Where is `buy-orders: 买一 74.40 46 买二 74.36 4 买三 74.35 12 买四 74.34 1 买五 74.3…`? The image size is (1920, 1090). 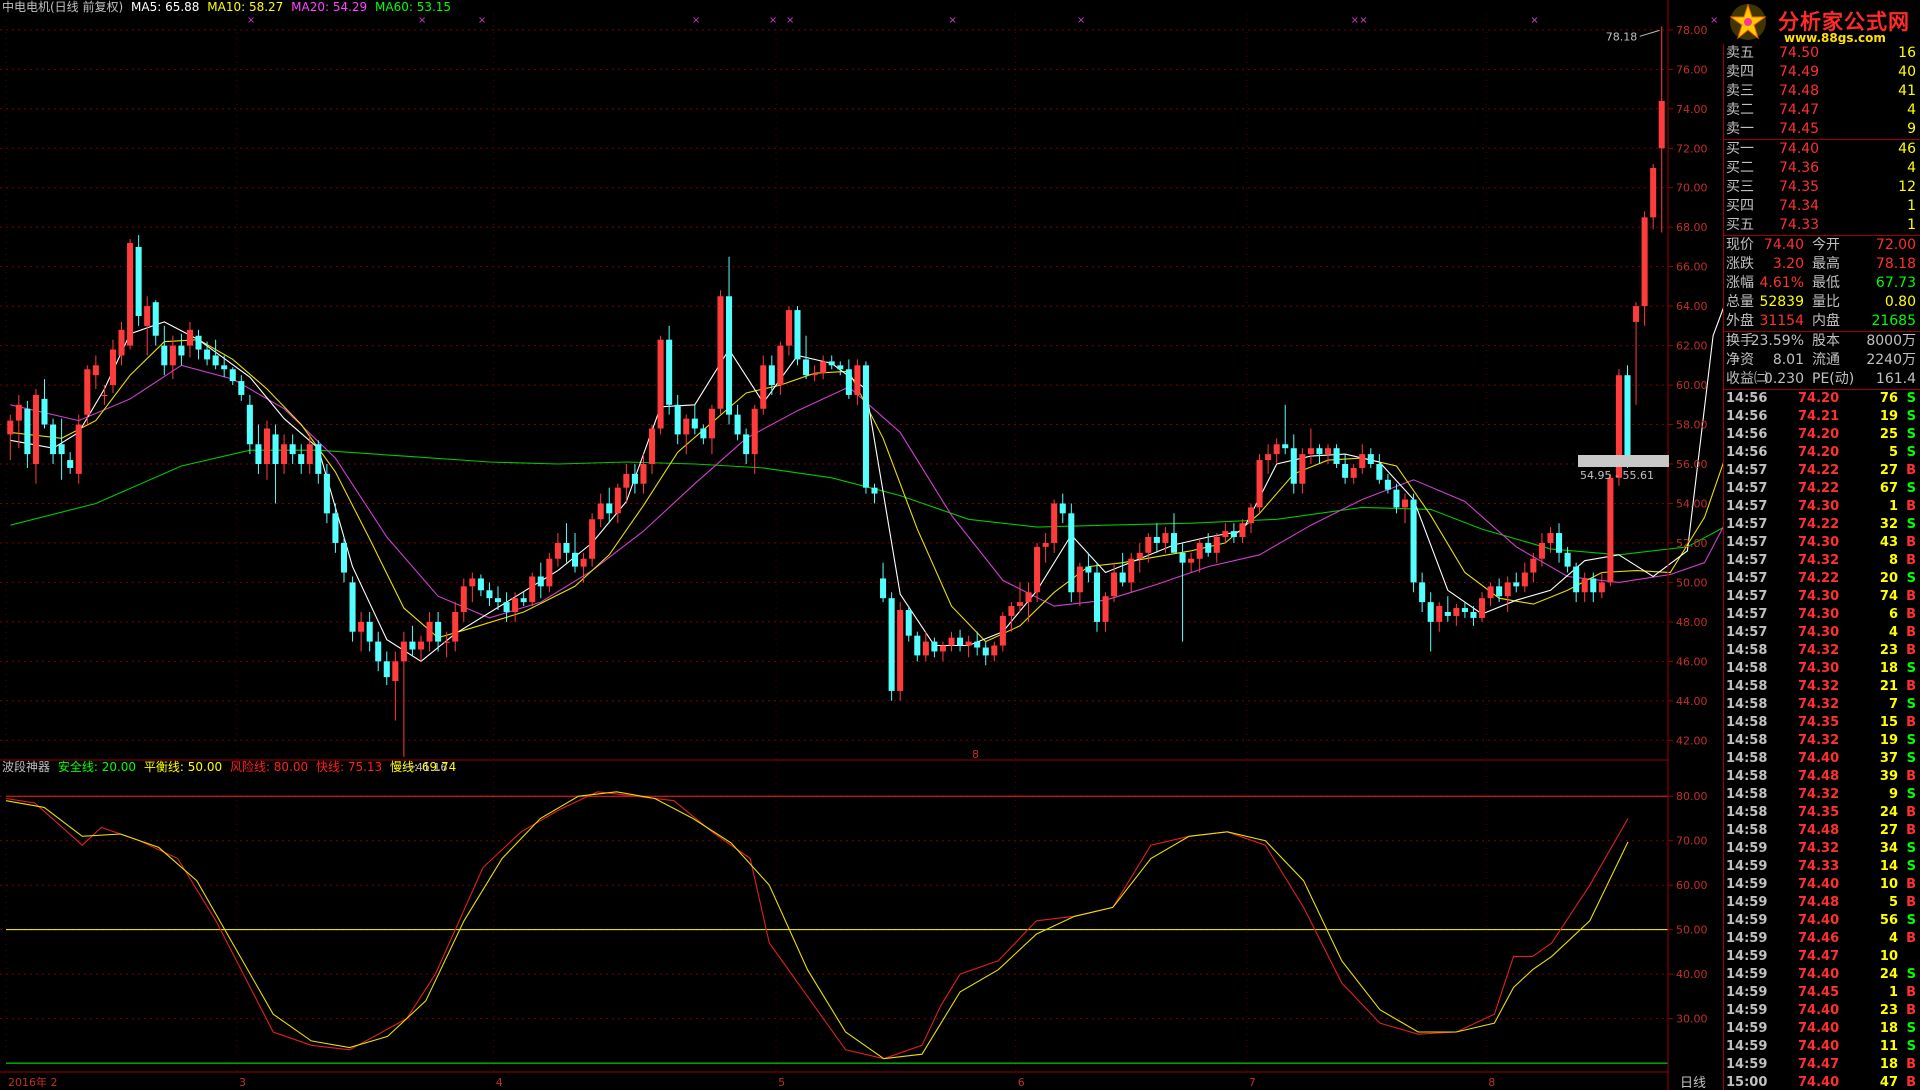
buy-orders: 买一 74.40 46 买二 74.36 4 买三 74.35 12 买四 74.34 1 买五 74.3… is located at coordinates (1822, 188).